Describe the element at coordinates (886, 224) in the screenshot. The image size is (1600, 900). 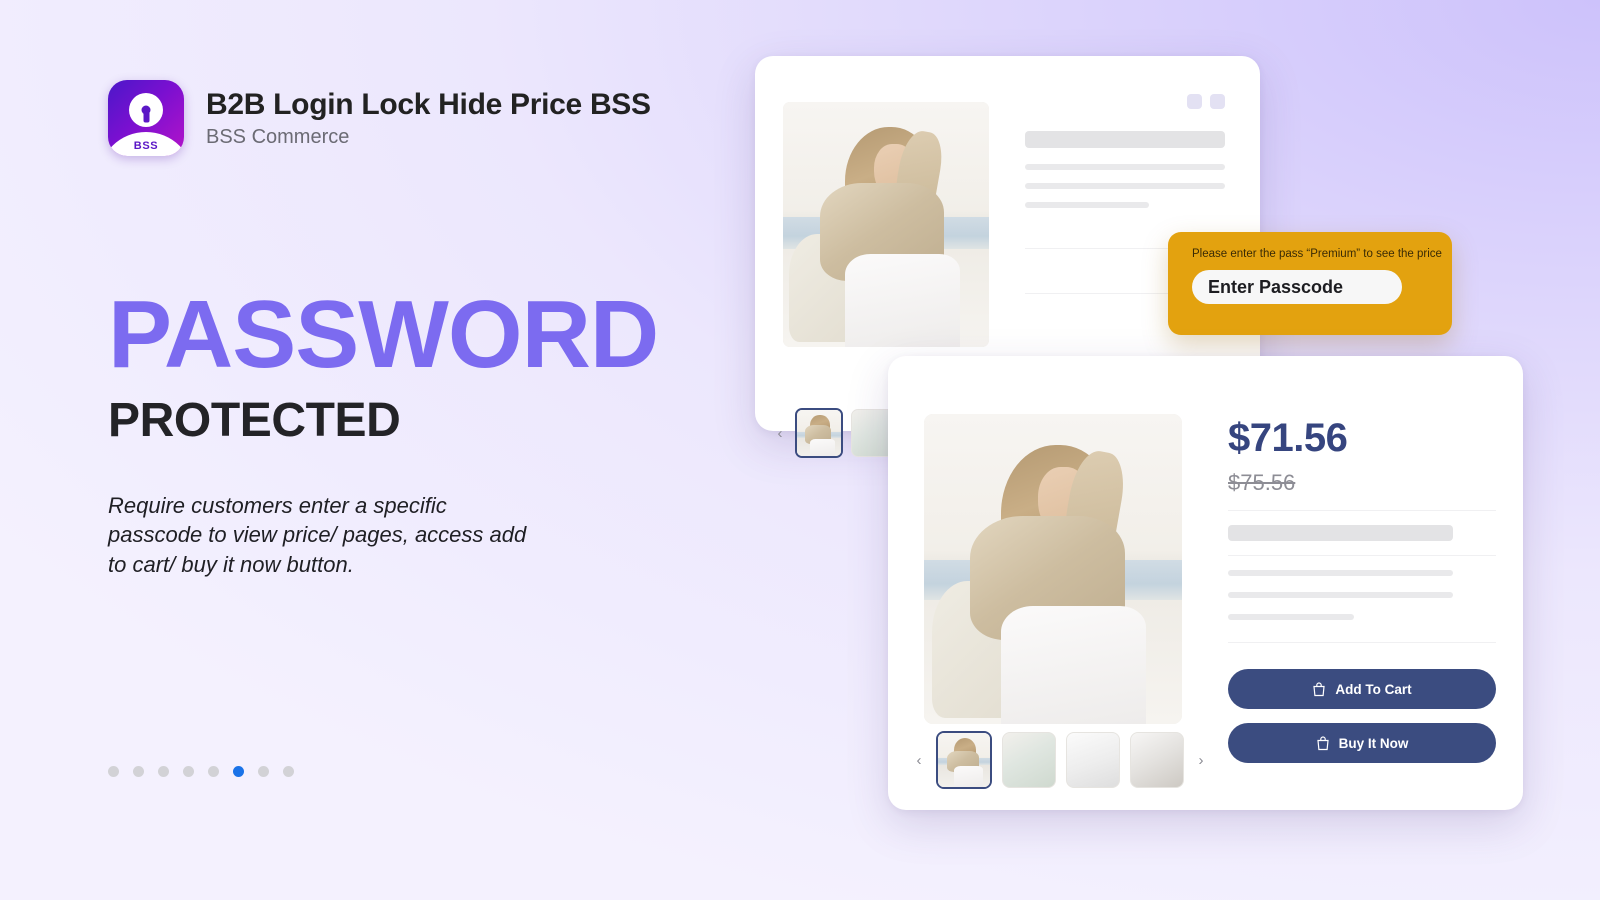
I see `product-image-back` at that location.